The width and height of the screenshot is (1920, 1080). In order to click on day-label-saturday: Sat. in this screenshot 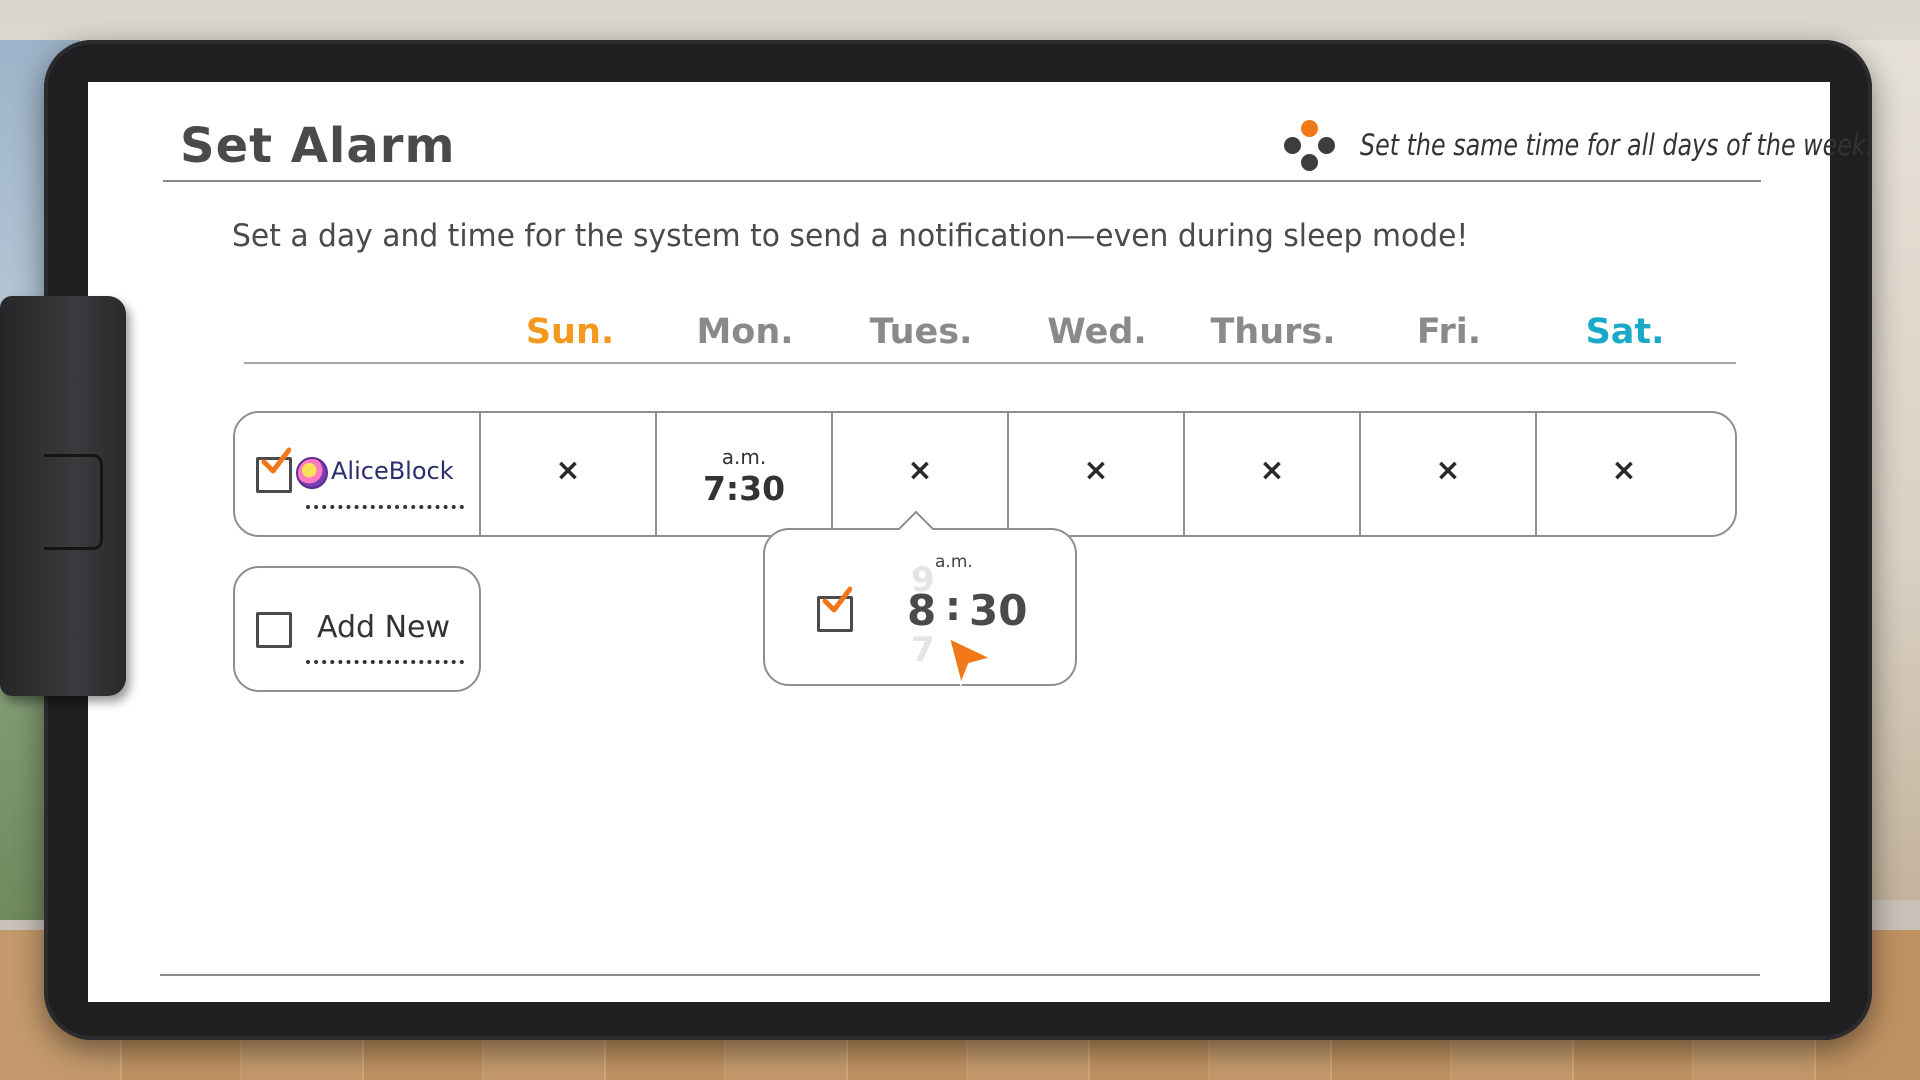, I will do `click(1625, 332)`.